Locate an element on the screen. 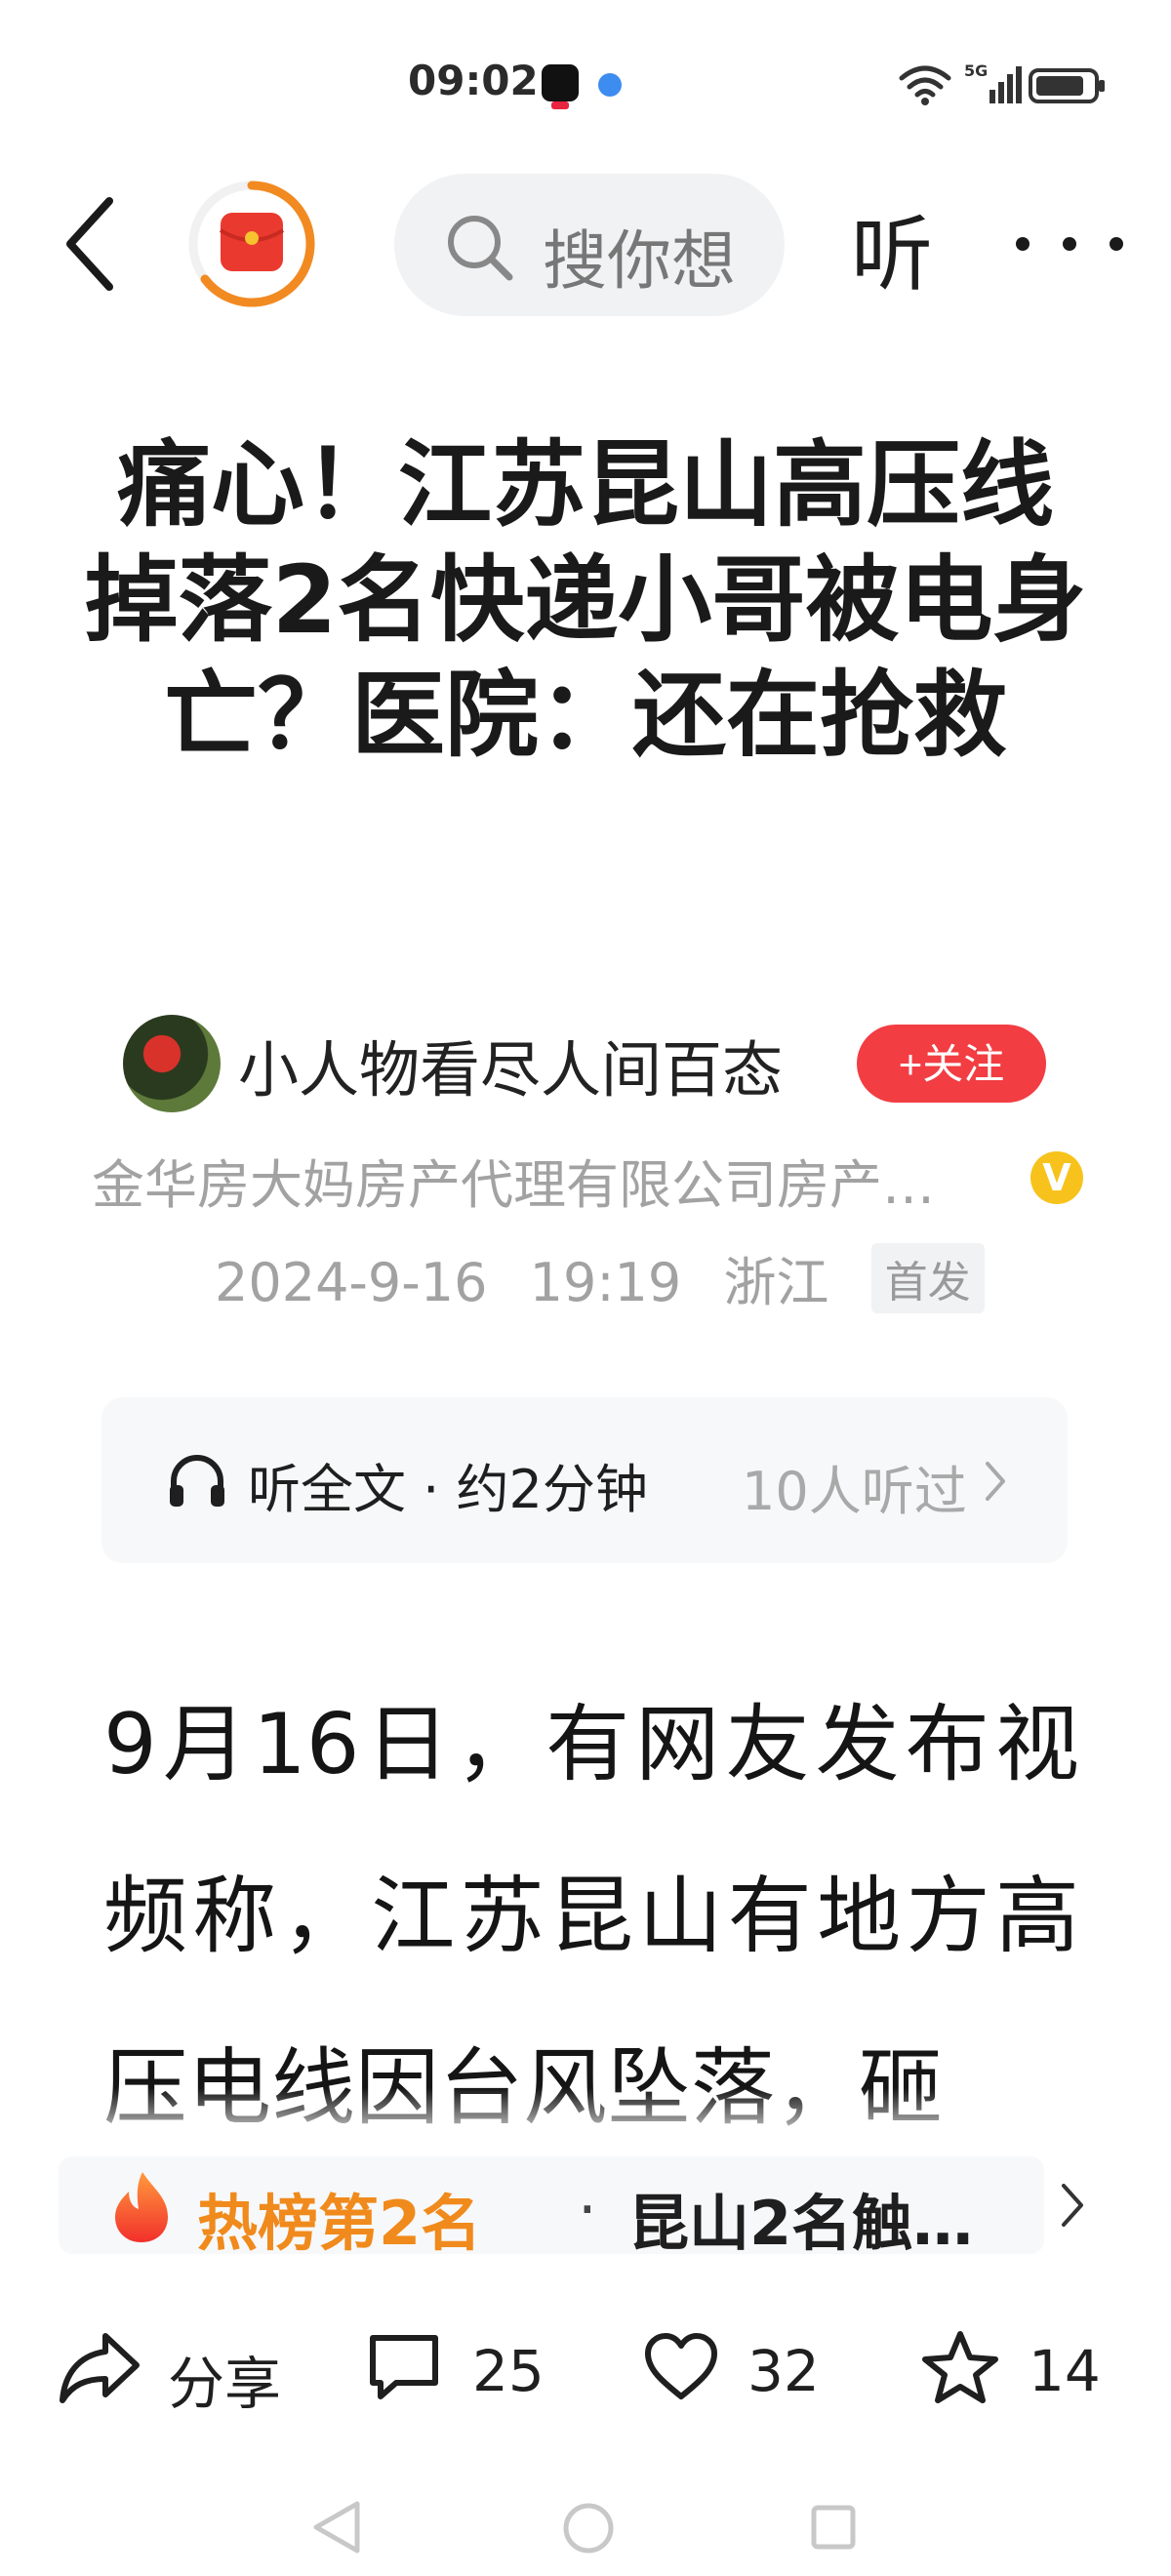 This screenshot has width=1171, height=2576. status-icons: 5G is located at coordinates (1003, 84).